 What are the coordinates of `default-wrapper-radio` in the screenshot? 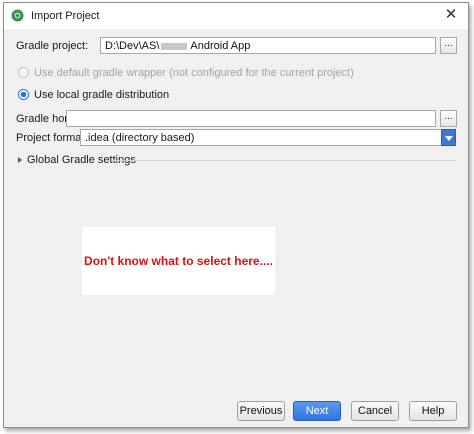 It's located at (23, 72).